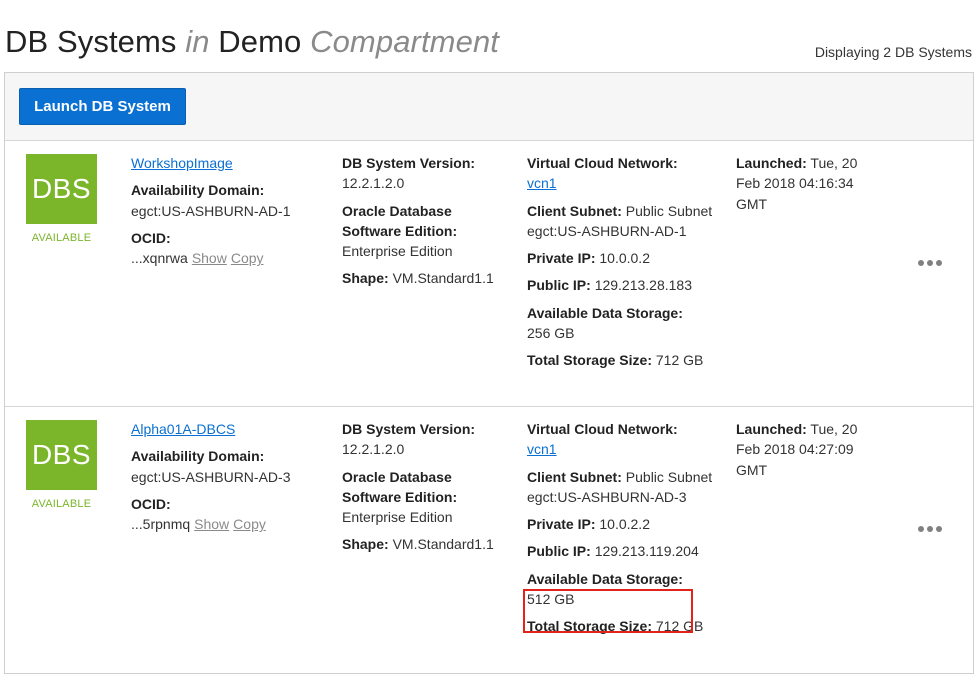 The width and height of the screenshot is (976, 678). What do you see at coordinates (489, 107) in the screenshot?
I see `toolbar: Launch DB System` at bounding box center [489, 107].